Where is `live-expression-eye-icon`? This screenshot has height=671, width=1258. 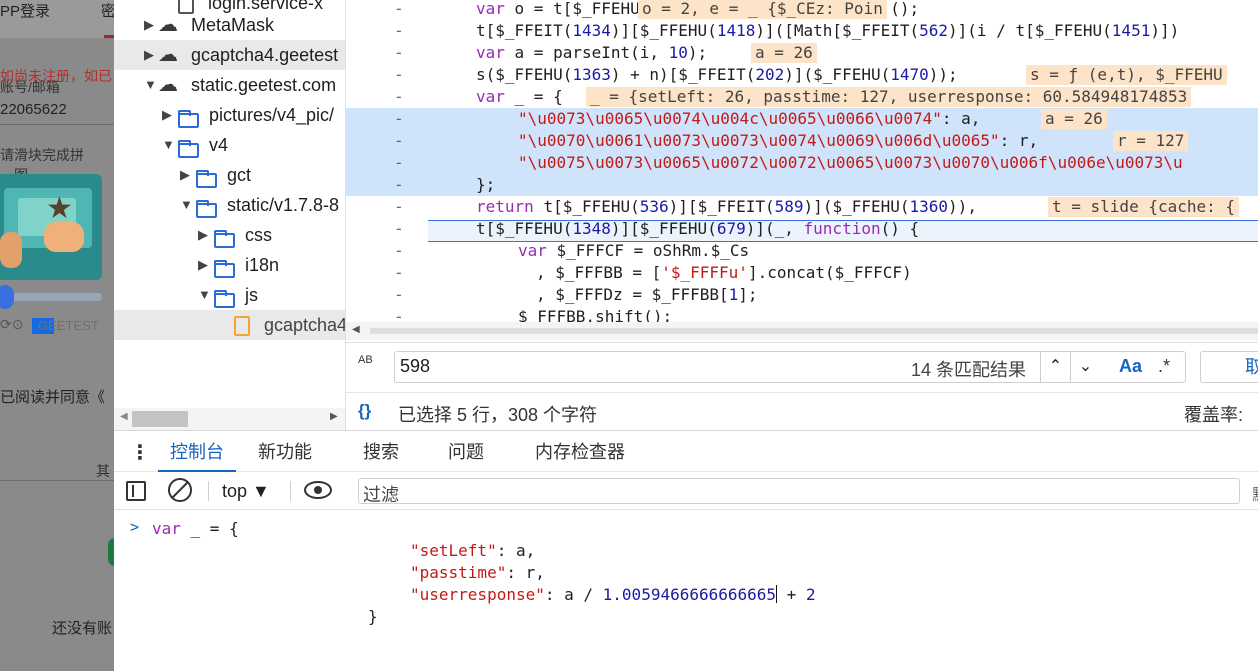 live-expression-eye-icon is located at coordinates (318, 490).